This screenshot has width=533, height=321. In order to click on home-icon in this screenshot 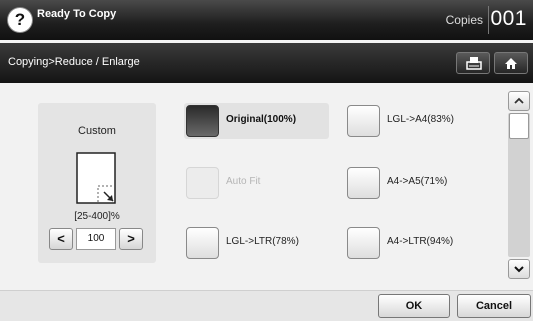, I will do `click(511, 63)`.